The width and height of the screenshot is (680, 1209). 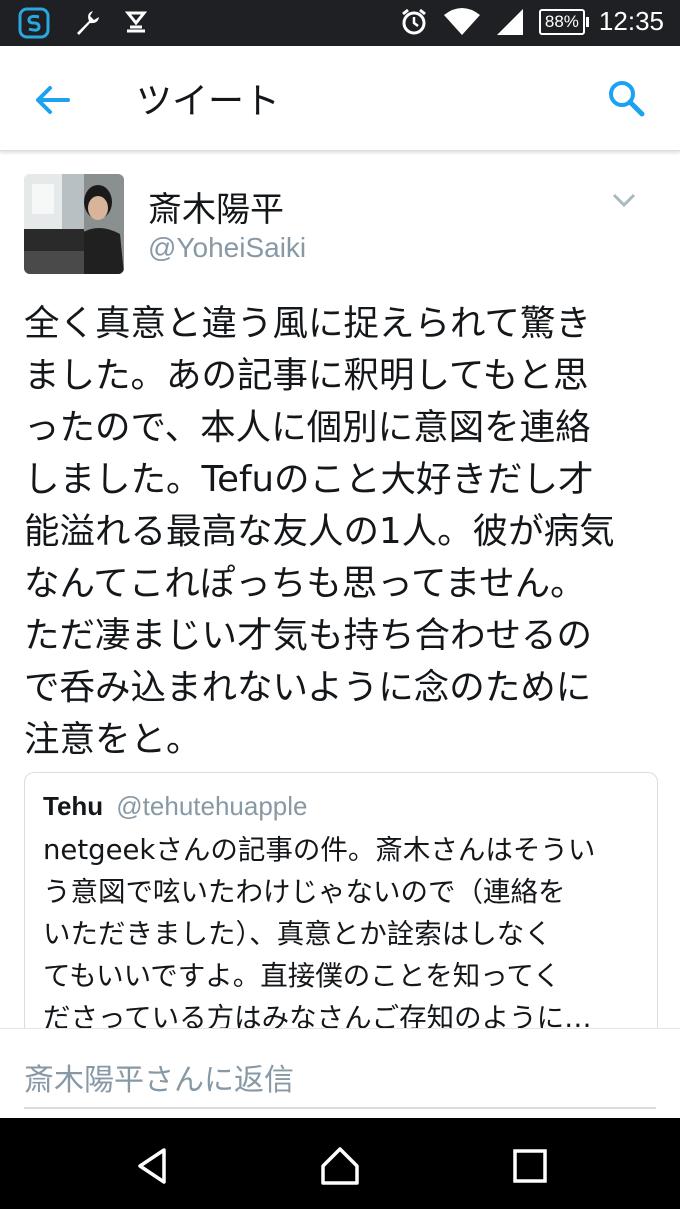 I want to click on dock-icon, so click(x=136, y=22).